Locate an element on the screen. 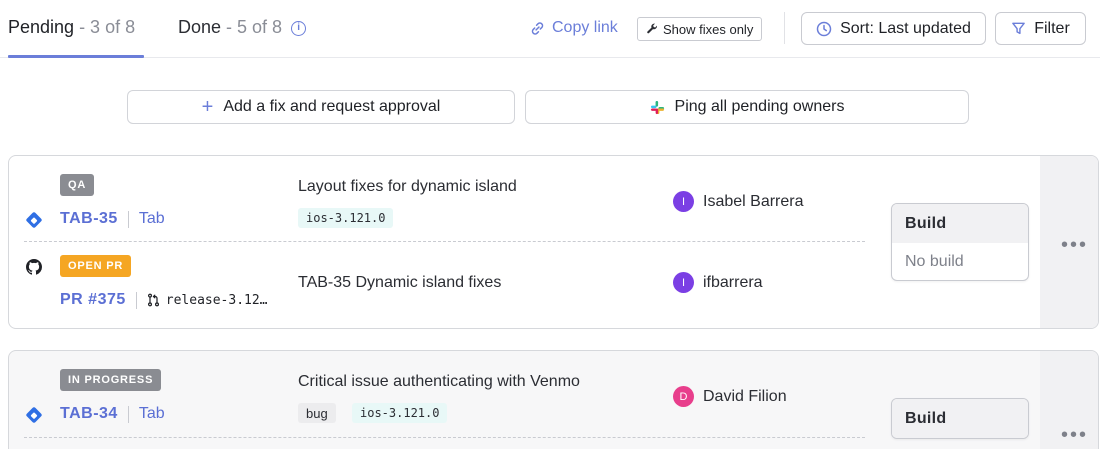 This screenshot has height=449, width=1120. slack-icon is located at coordinates (657, 107).